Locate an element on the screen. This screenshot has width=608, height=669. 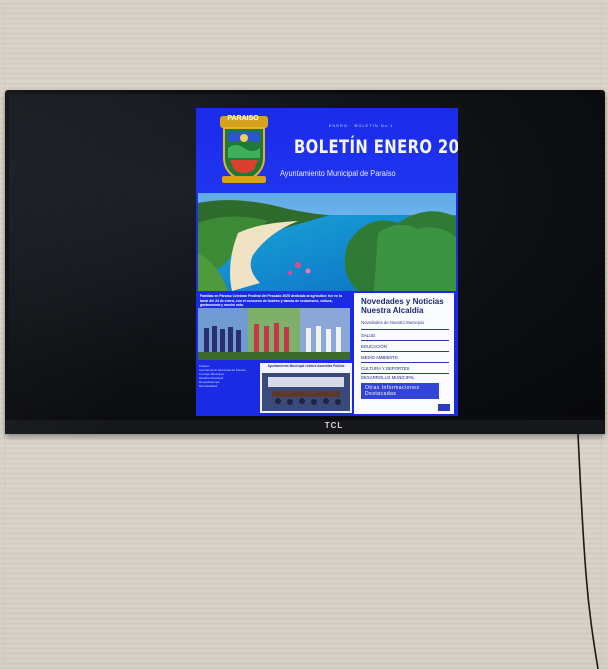
tv-brand-label: TCL is located at coordinates (334, 425).